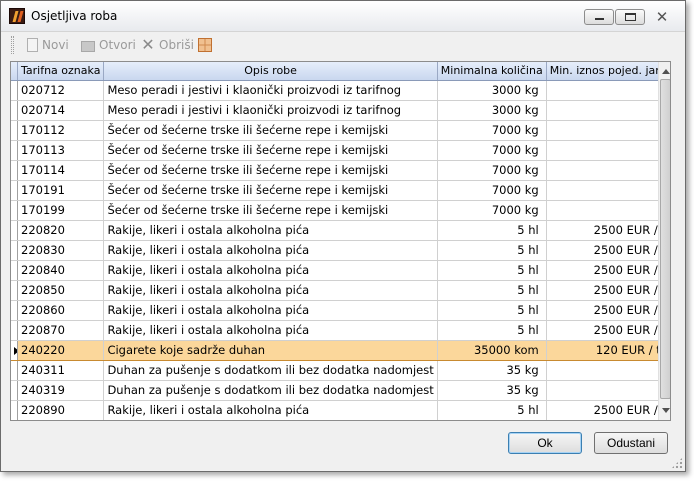  Describe the element at coordinates (666, 410) in the screenshot. I see `scroll-down-icon` at that location.